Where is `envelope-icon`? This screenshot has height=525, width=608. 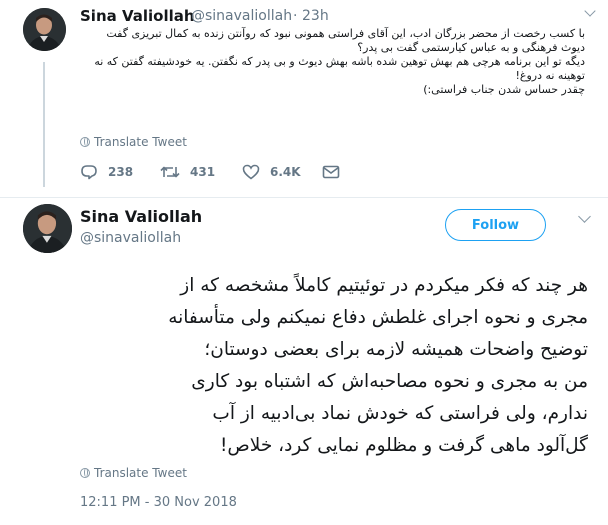
envelope-icon is located at coordinates (331, 172).